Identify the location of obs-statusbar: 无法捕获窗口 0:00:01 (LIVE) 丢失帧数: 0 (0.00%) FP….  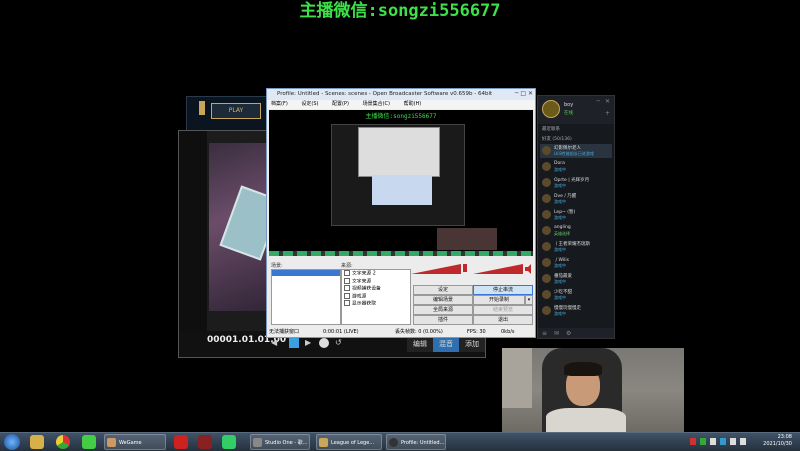
(401, 332).